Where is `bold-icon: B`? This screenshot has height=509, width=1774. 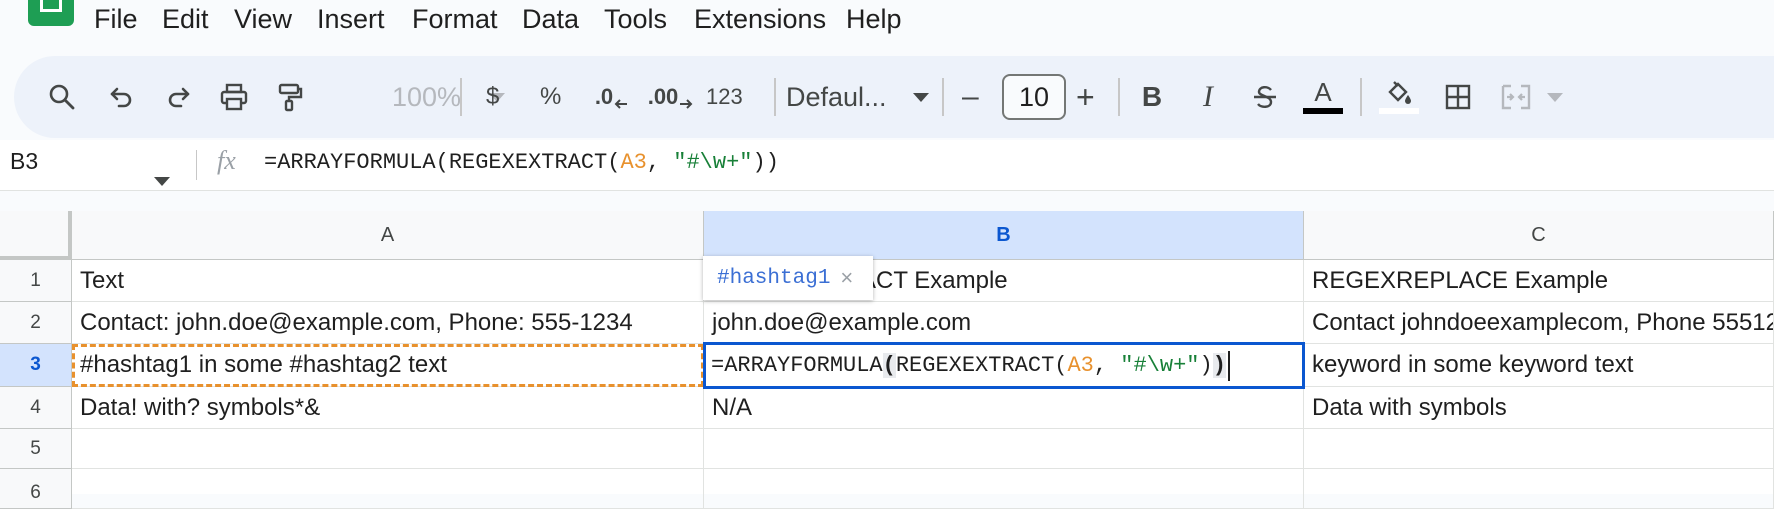 bold-icon: B is located at coordinates (1152, 97).